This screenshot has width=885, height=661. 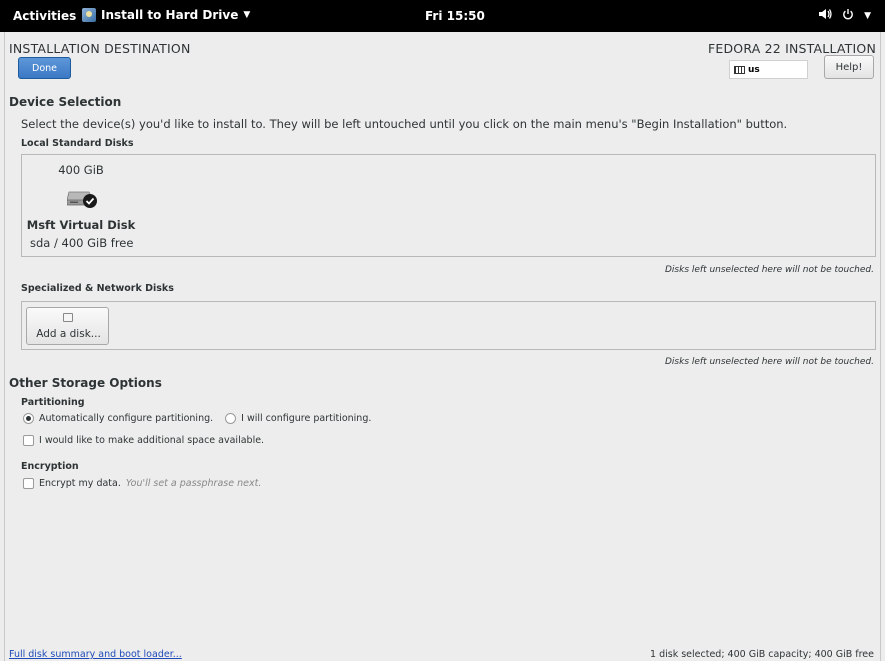 I want to click on system-status-menu: ▼, so click(x=844, y=15).